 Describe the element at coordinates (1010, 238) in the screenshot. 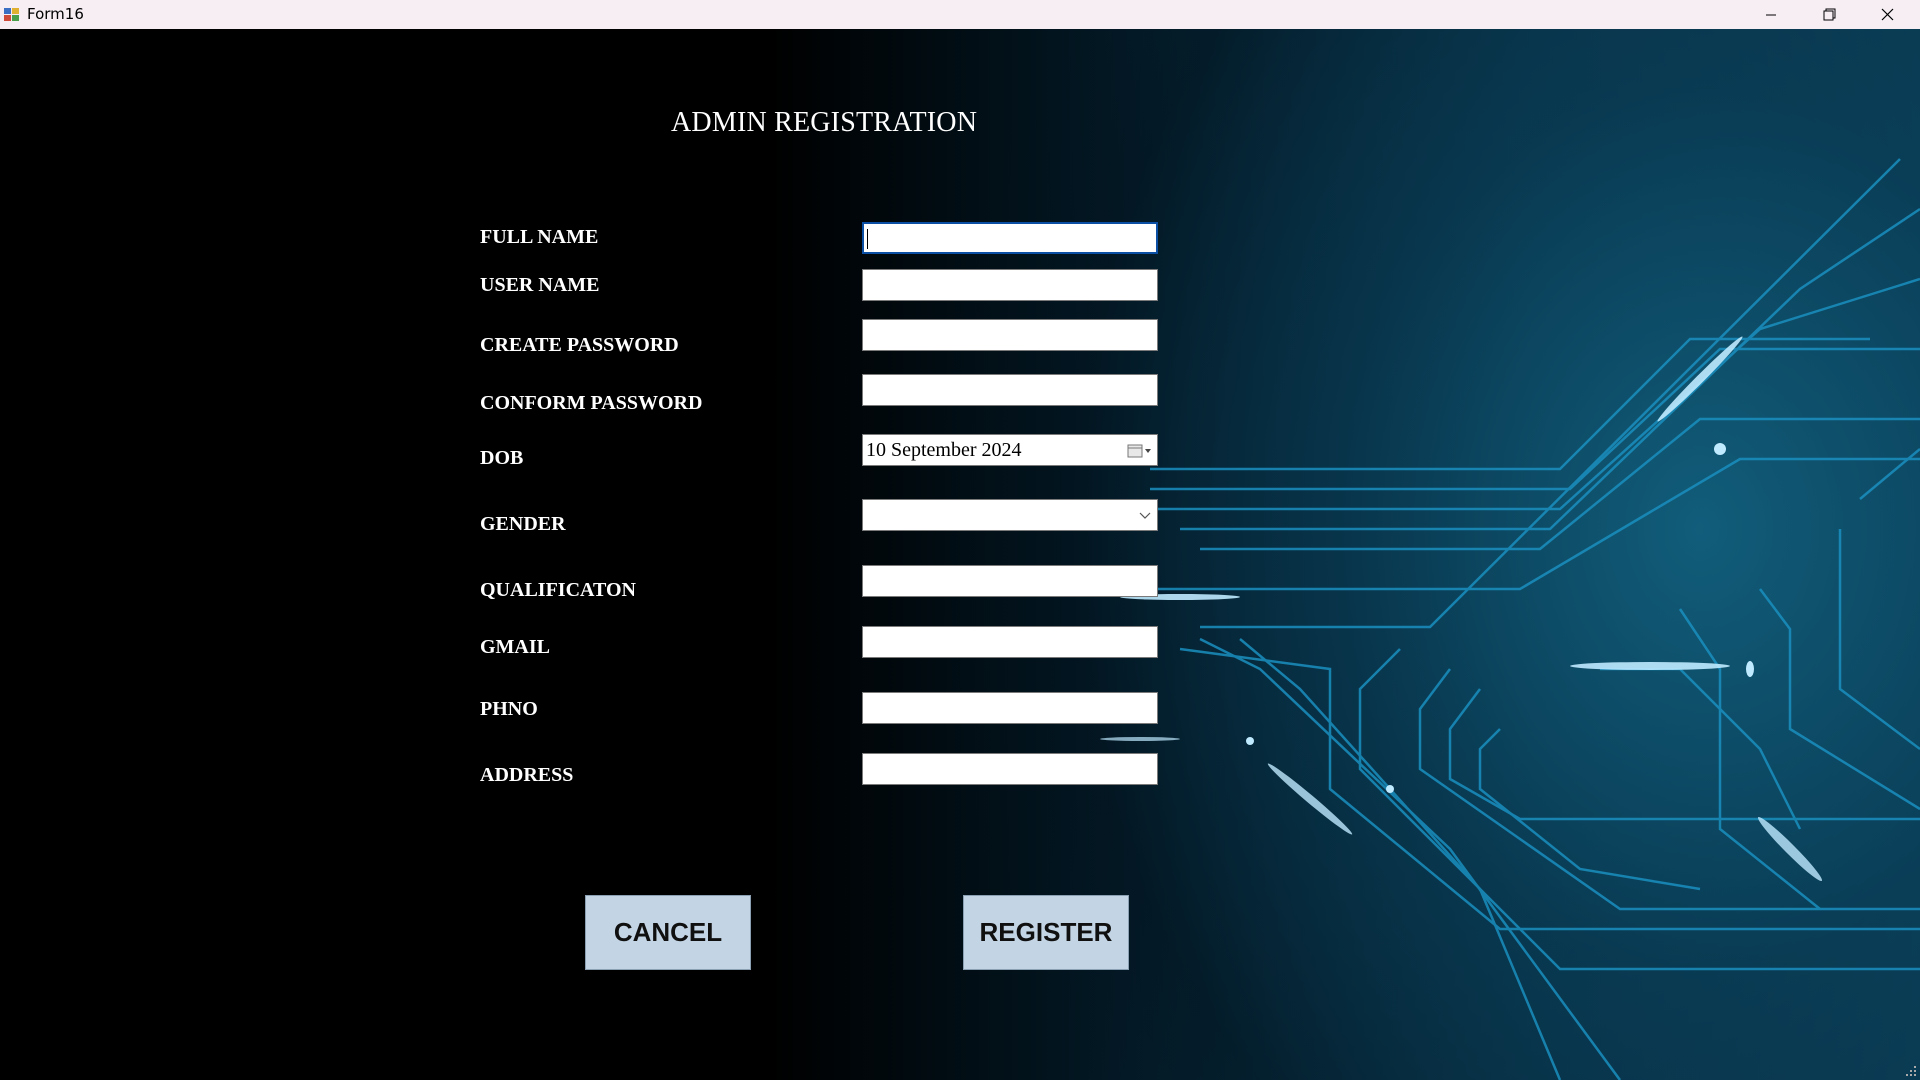

I see `full-name-input` at that location.